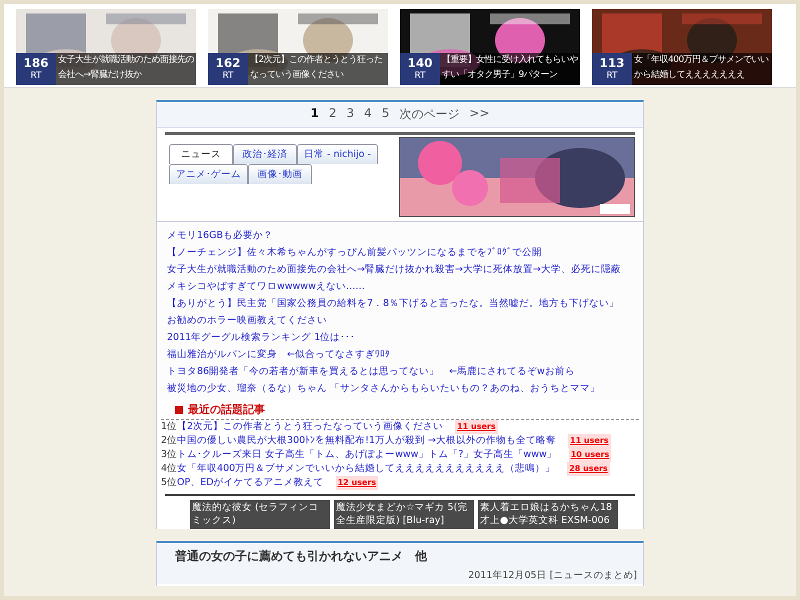 Image resolution: width=800 pixels, height=600 pixels. Describe the element at coordinates (332, 114) in the screenshot. I see `page-link: 2` at that location.